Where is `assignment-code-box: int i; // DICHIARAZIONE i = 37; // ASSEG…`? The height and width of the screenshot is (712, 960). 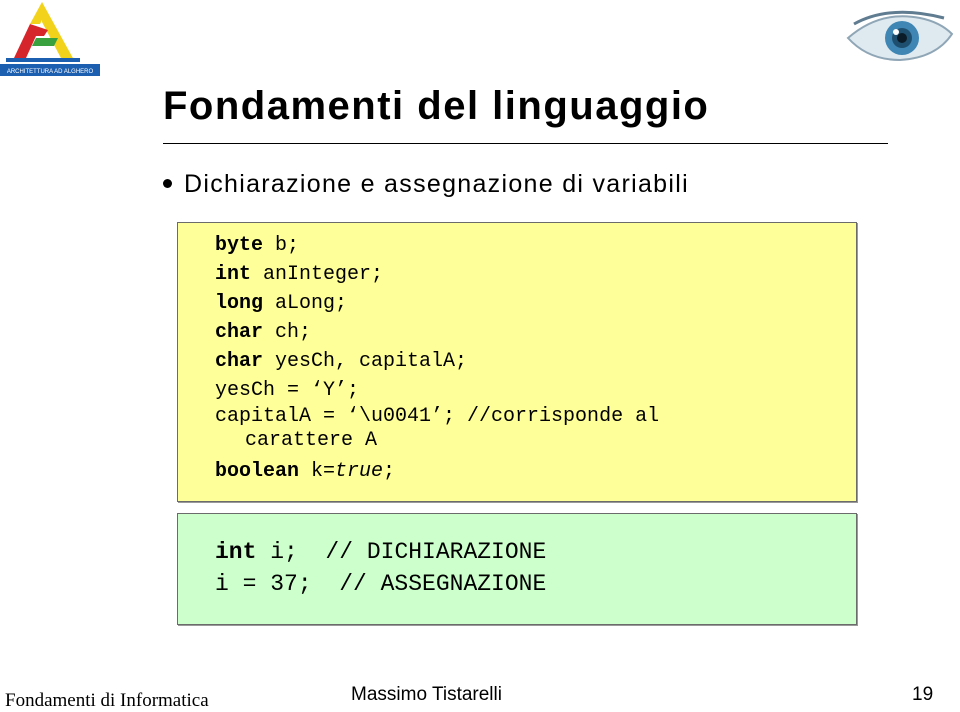
assignment-code-box: int i; // DICHIARAZIONE i = 37; // ASSEG… is located at coordinates (517, 569).